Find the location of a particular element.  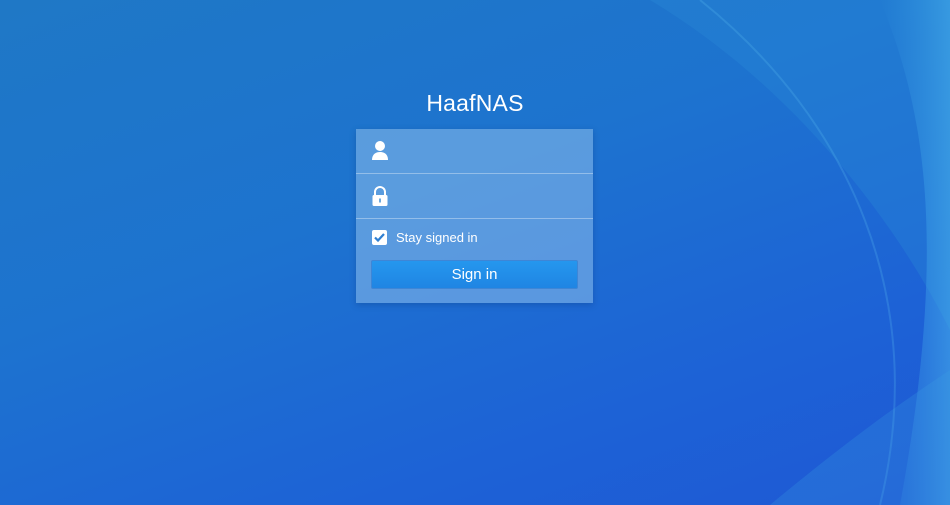

lock-icon is located at coordinates (380, 196).